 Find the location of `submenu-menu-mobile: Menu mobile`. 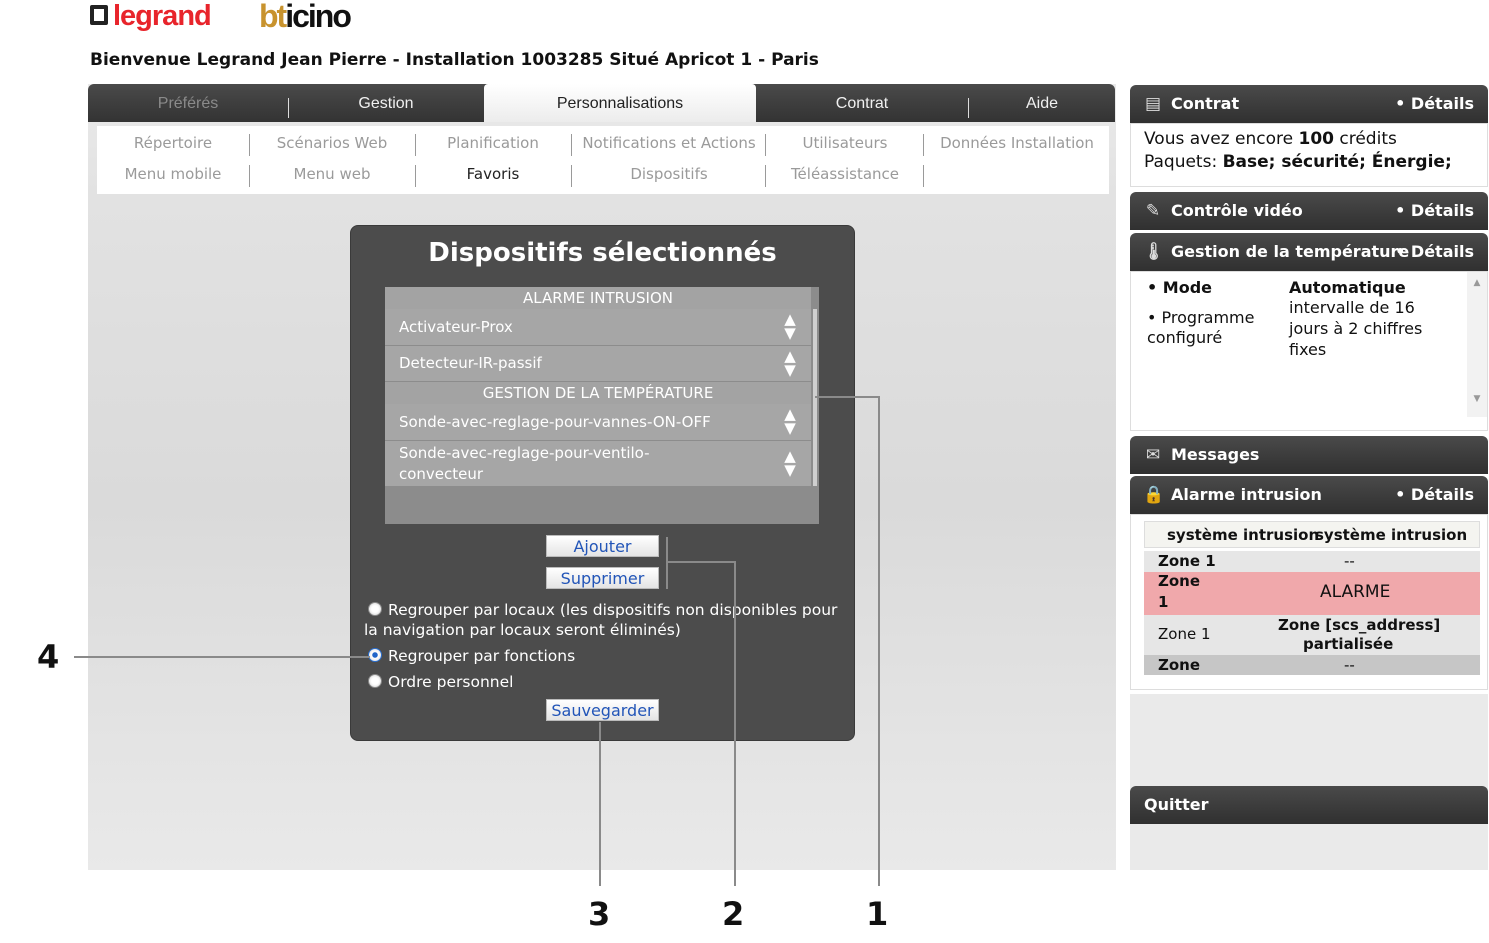

submenu-menu-mobile: Menu mobile is located at coordinates (173, 174).